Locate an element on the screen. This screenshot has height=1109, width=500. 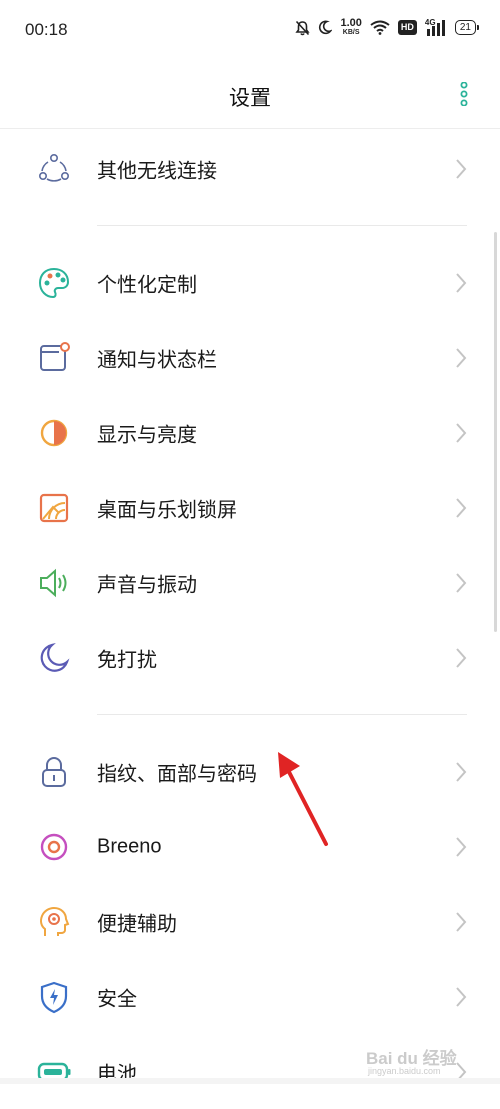
wireless-connection-icon is located at coordinates (53, 167).